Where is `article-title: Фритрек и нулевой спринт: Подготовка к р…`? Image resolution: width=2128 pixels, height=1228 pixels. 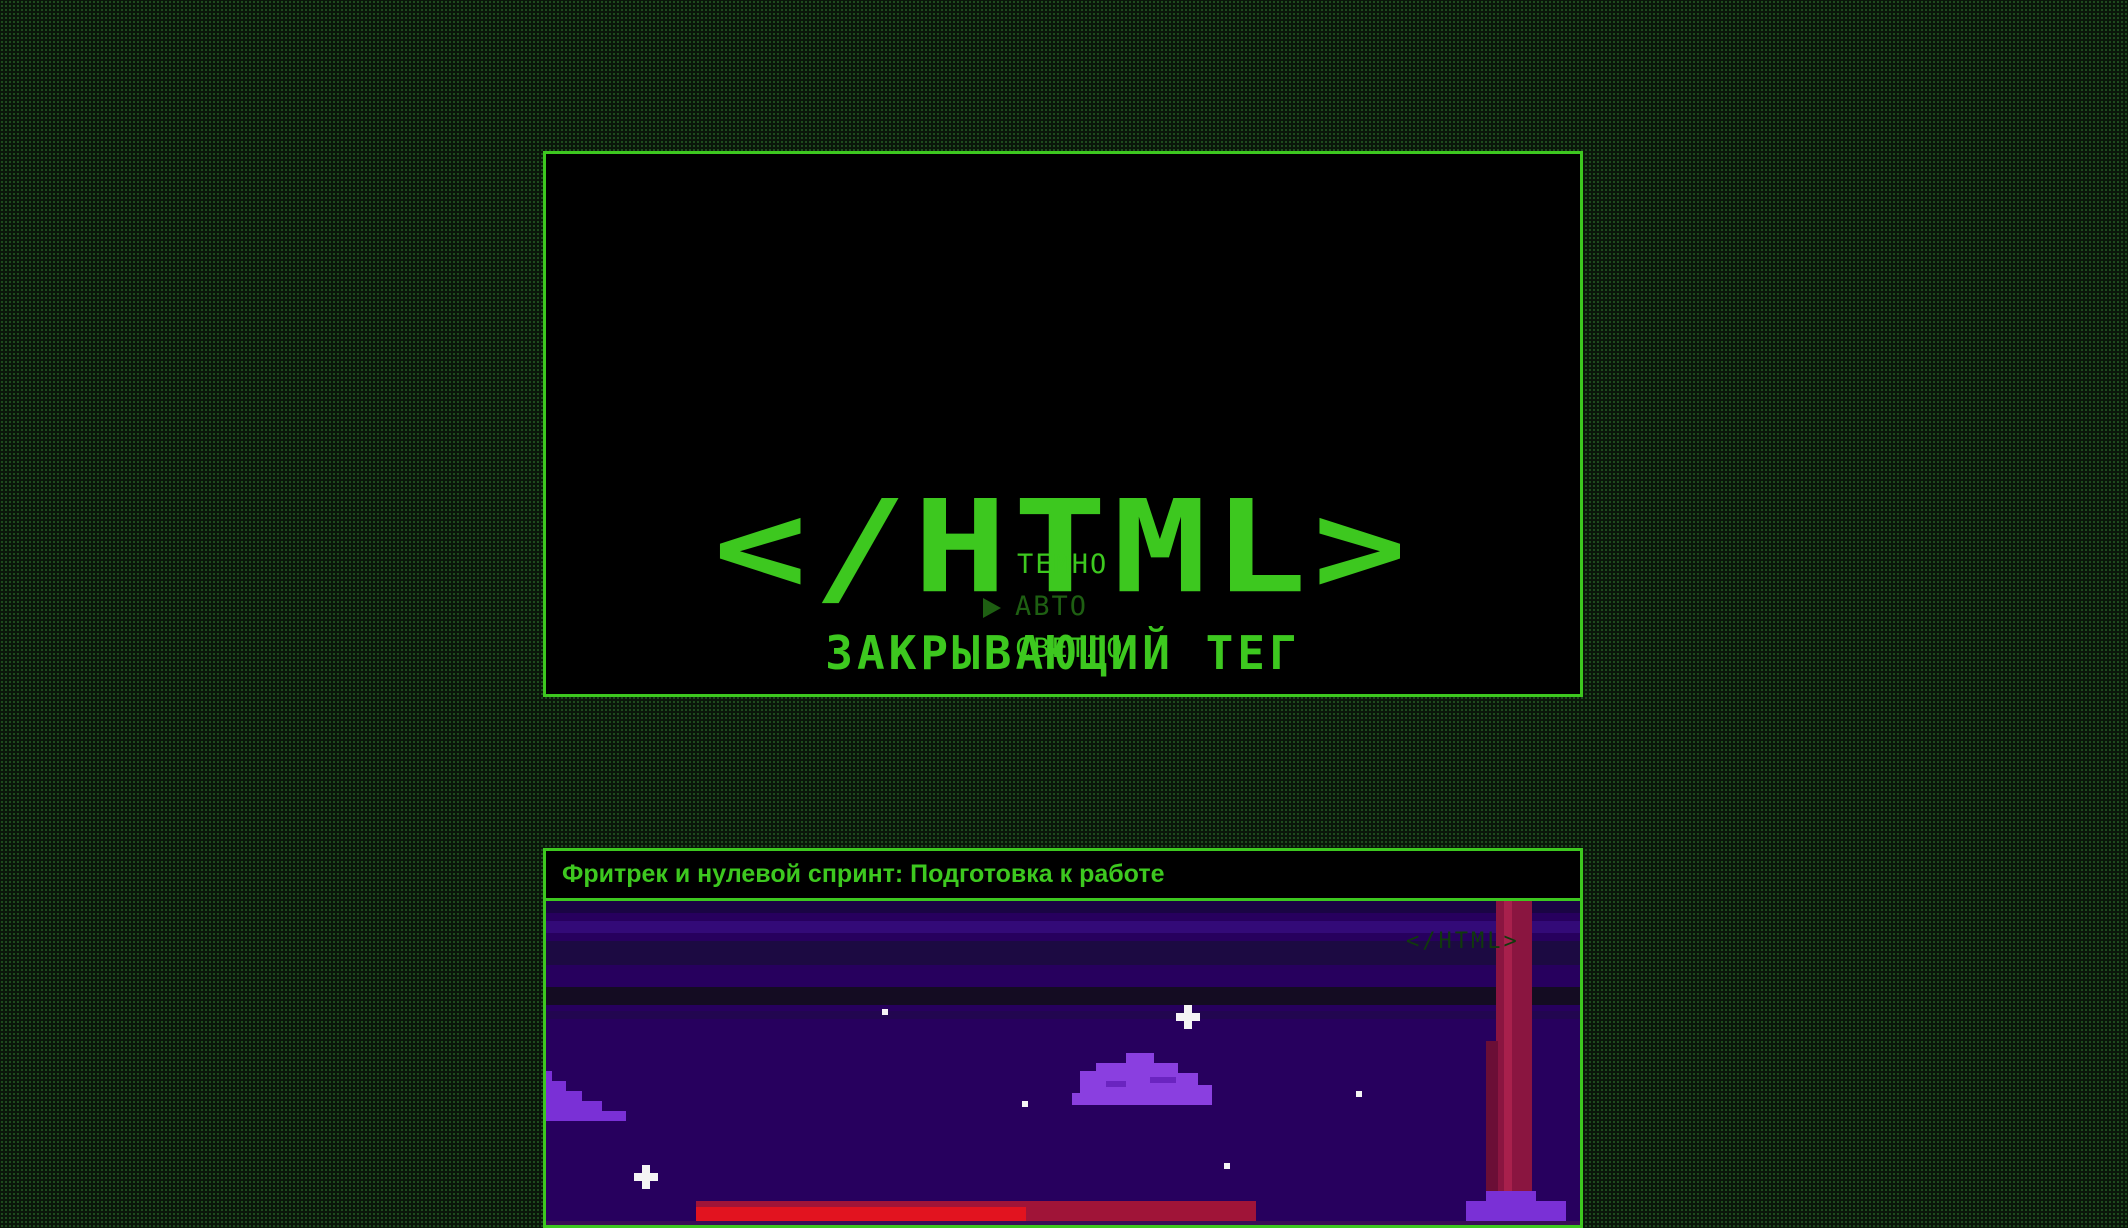
article-title: Фритрек и нулевой спринт: Подготовка к р… is located at coordinates (1063, 876).